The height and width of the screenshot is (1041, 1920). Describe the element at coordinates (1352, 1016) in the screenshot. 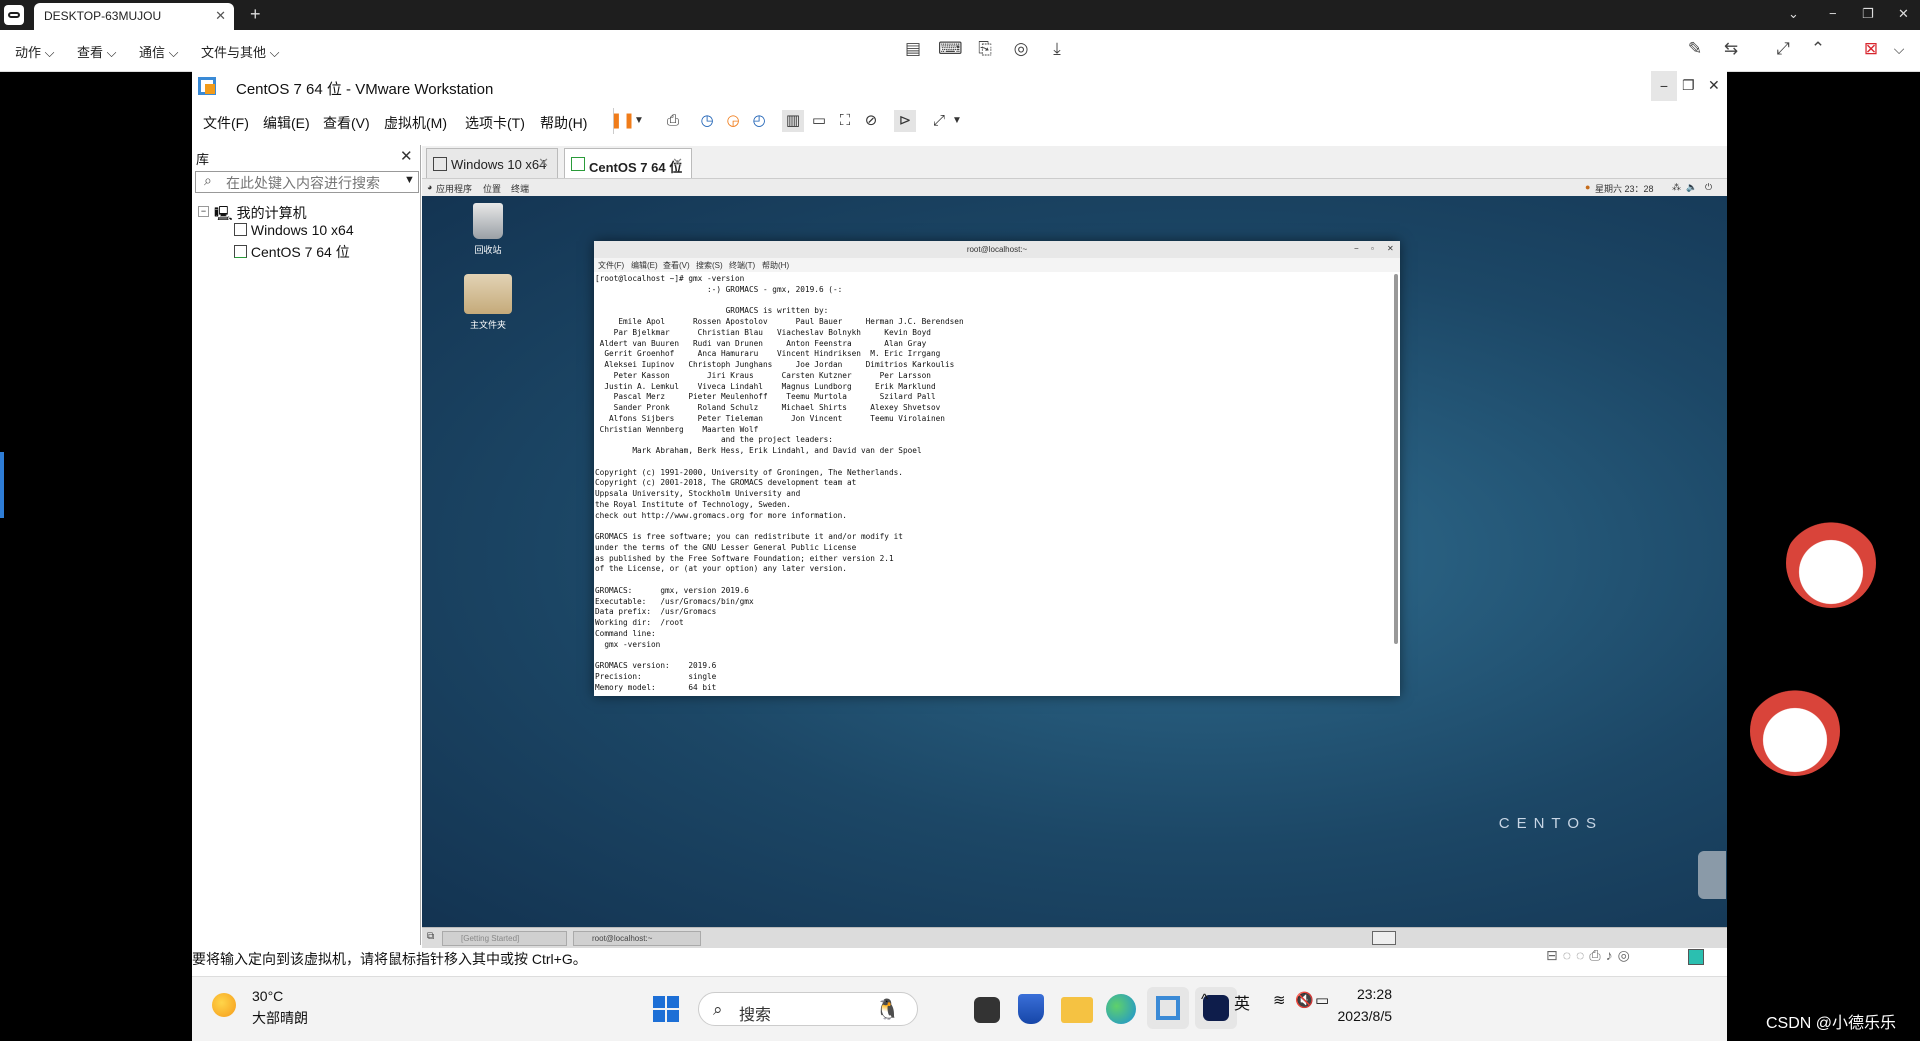

I see `clock-date: 2023/8/5` at that location.